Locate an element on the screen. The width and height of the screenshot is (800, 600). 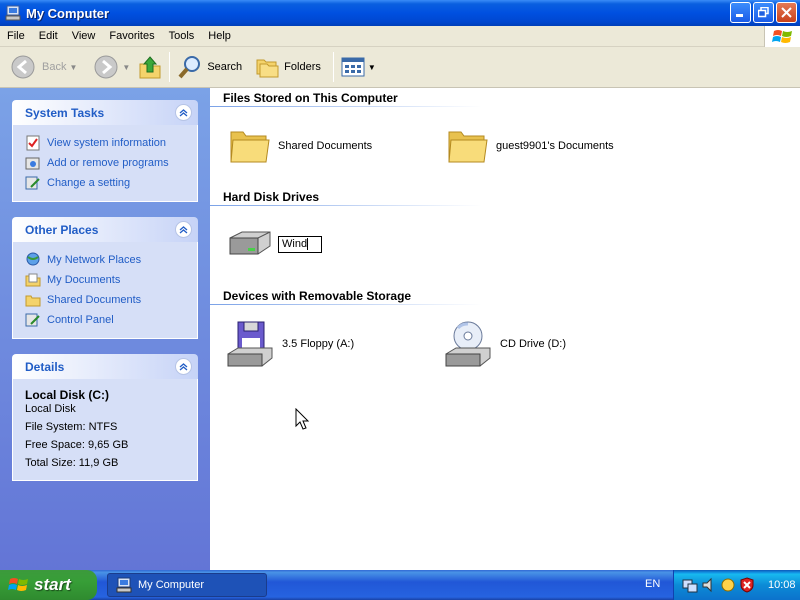
details-header: Details is located at coordinates (105, 366).